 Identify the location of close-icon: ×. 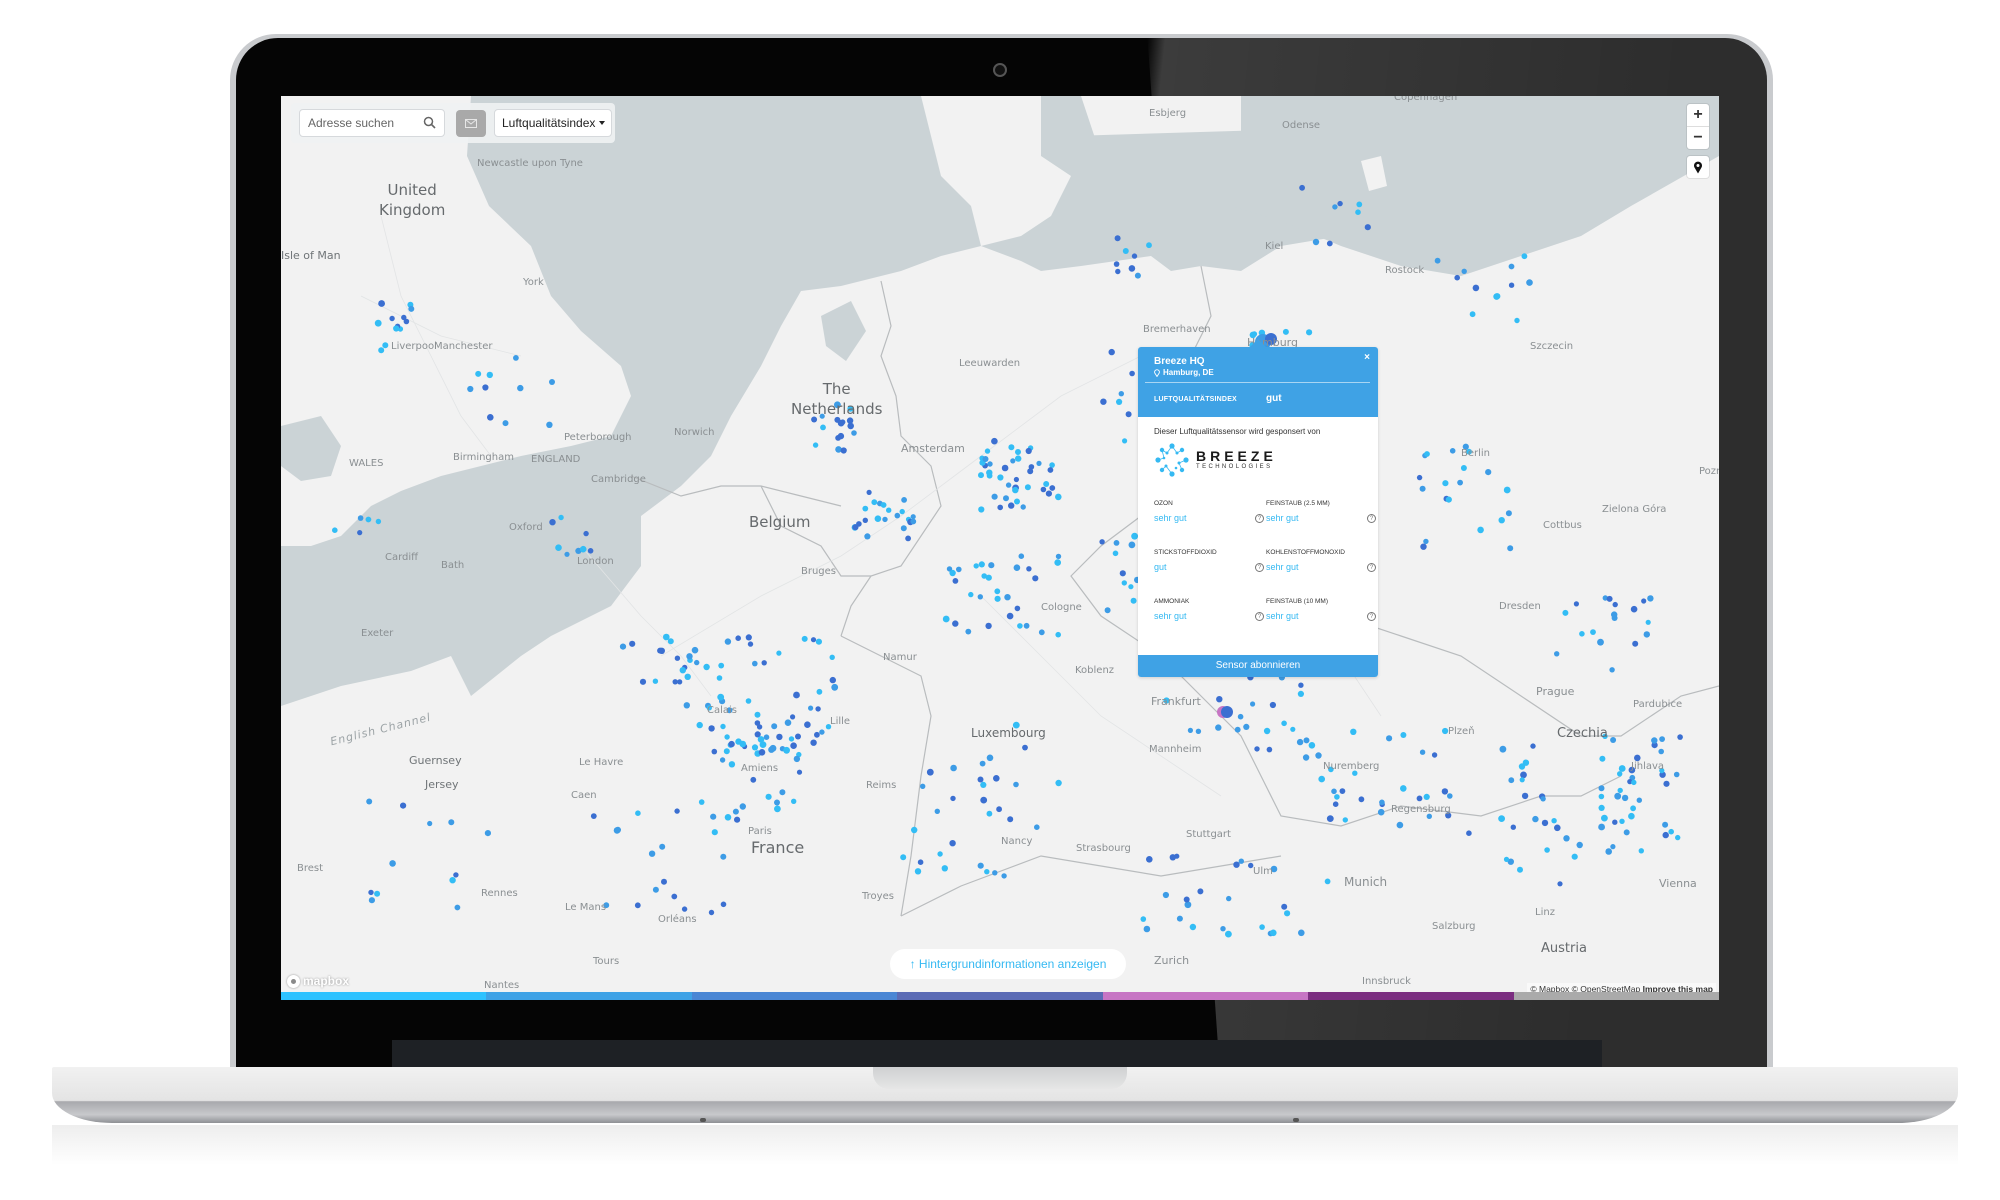
(1367, 357).